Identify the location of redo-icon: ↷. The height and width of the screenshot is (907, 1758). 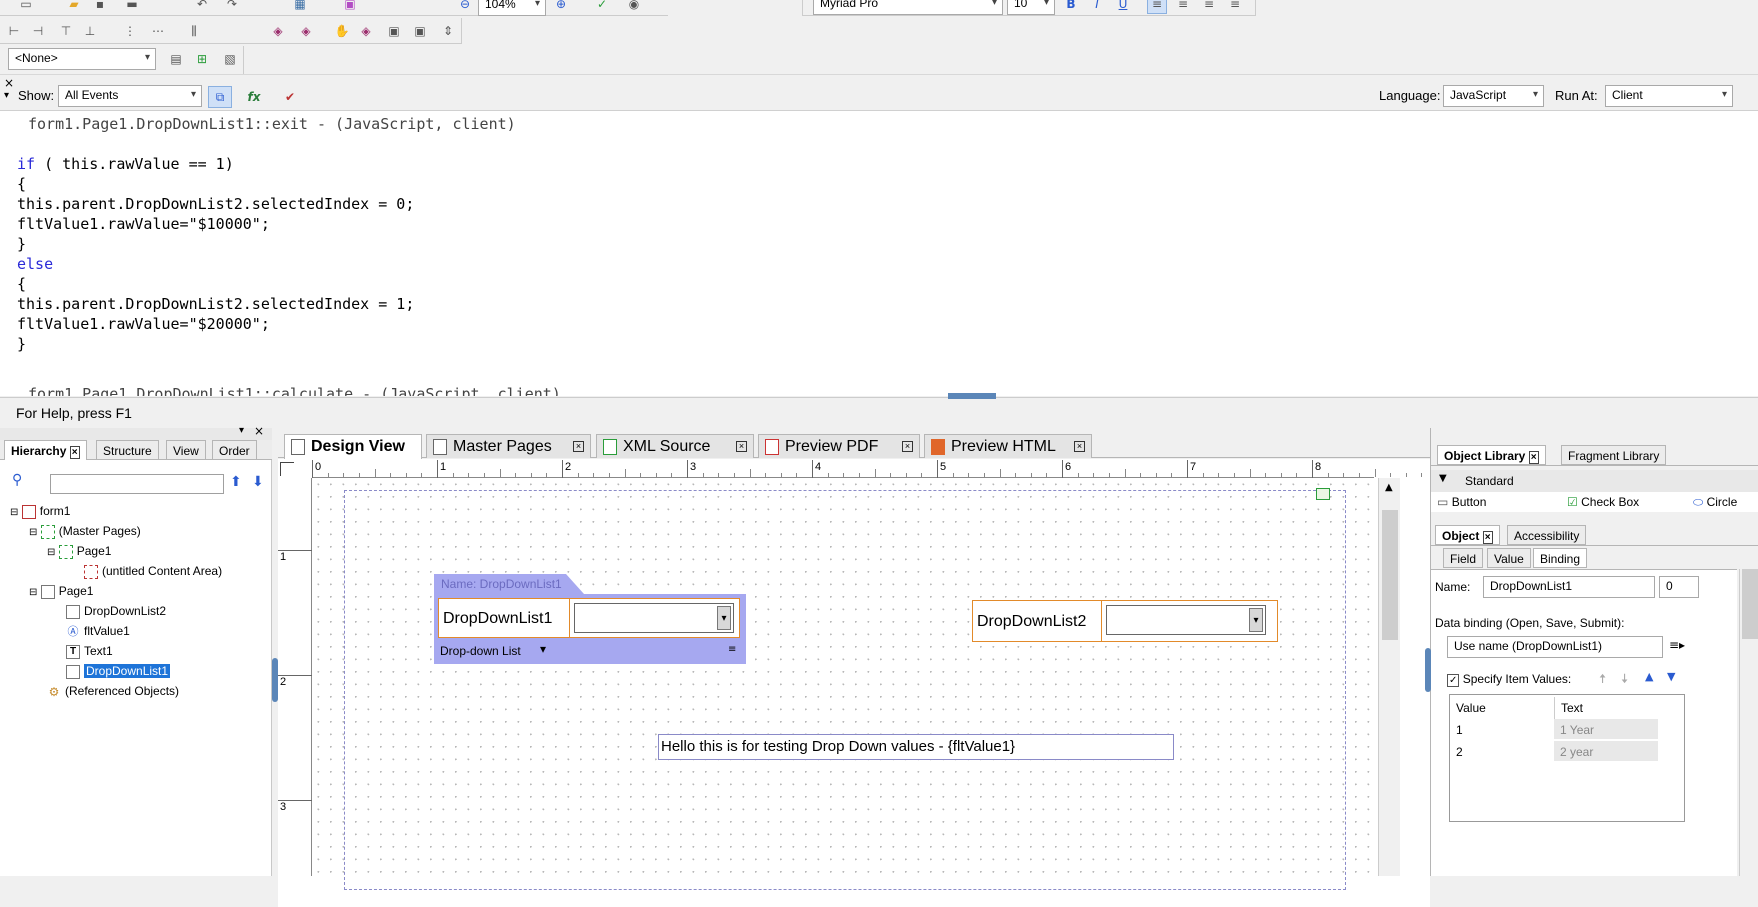
(232, 7).